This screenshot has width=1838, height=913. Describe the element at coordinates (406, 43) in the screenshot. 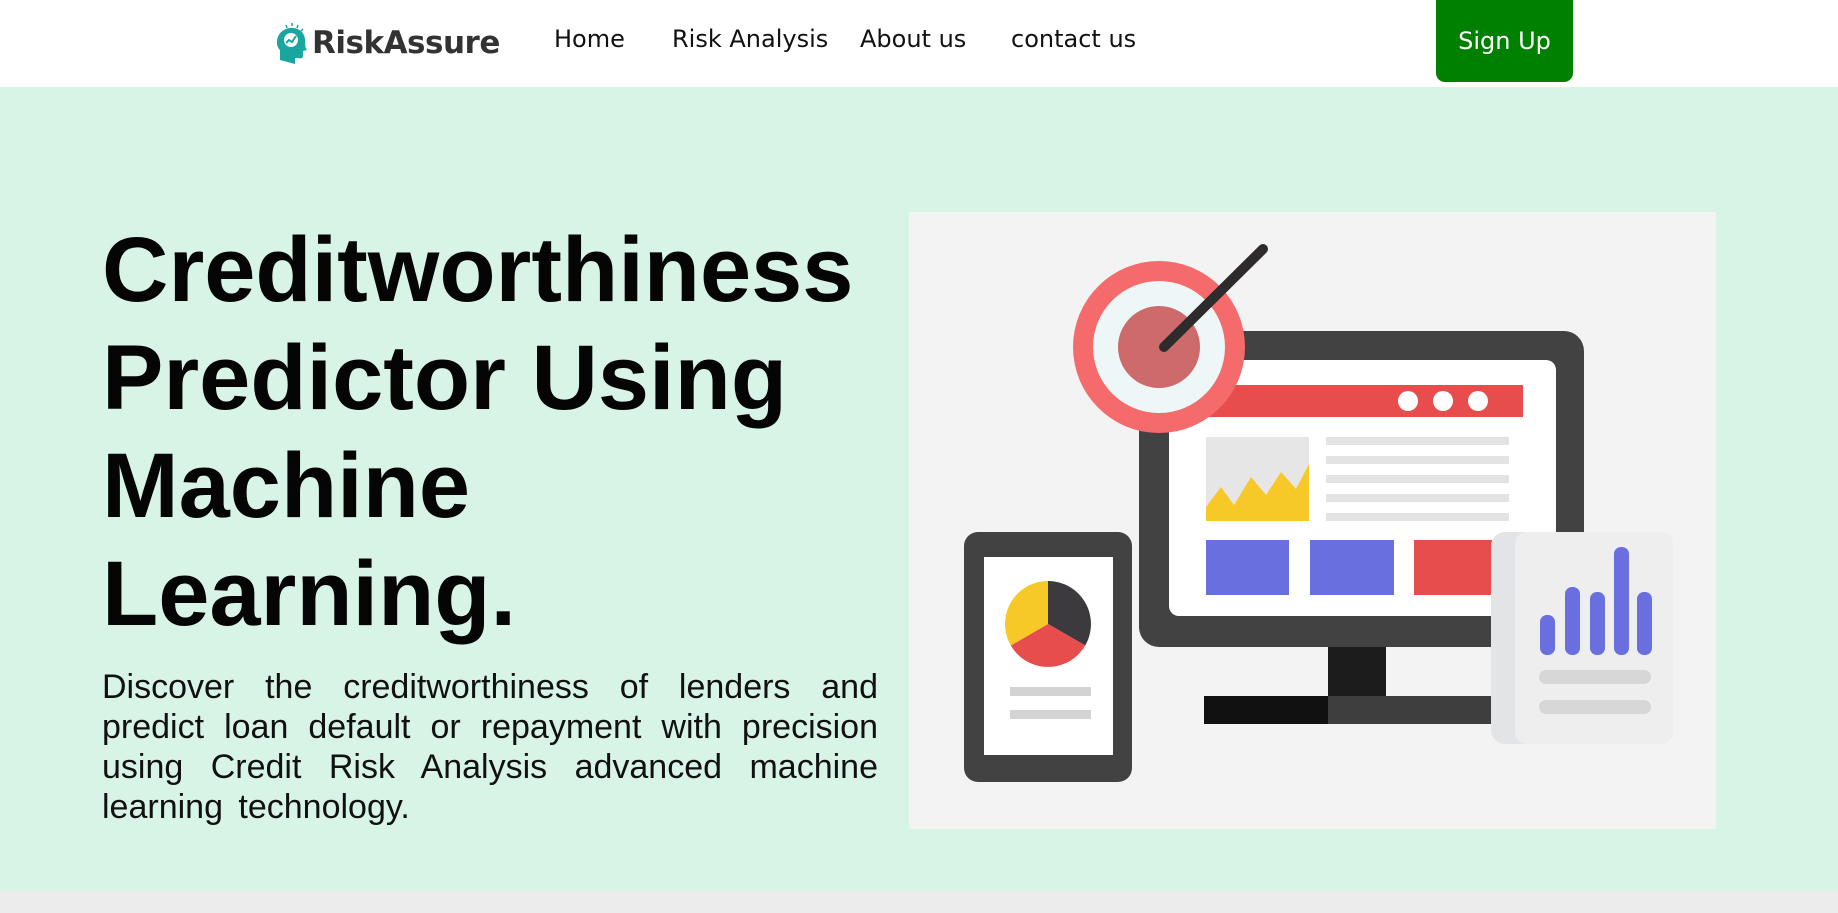

I see `brand-name: RiskAssure` at that location.